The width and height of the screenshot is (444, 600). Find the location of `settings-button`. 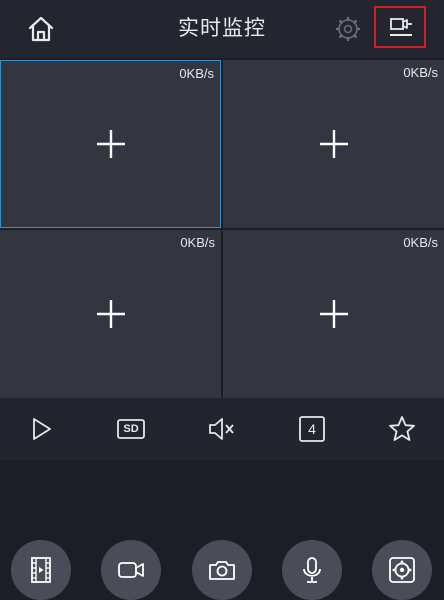

settings-button is located at coordinates (348, 29).